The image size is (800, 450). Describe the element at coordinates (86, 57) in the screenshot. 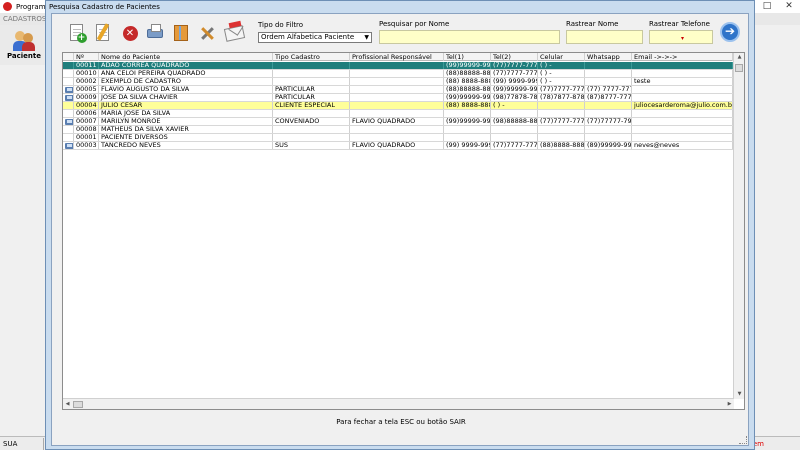

I see `col-number: Nº` at that location.